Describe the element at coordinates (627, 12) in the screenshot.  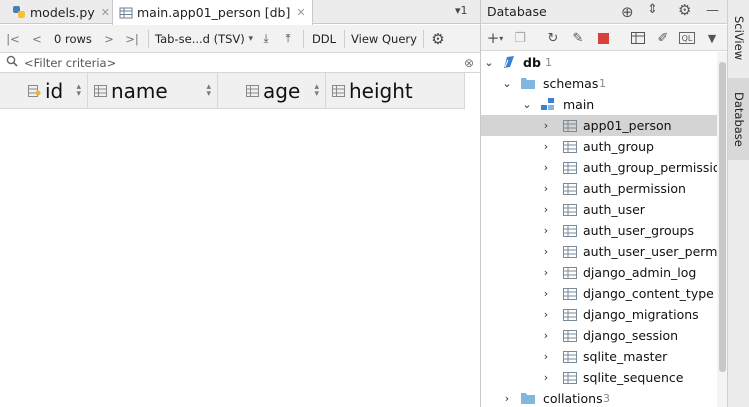
I see `crosshair-icon: ⊕` at that location.